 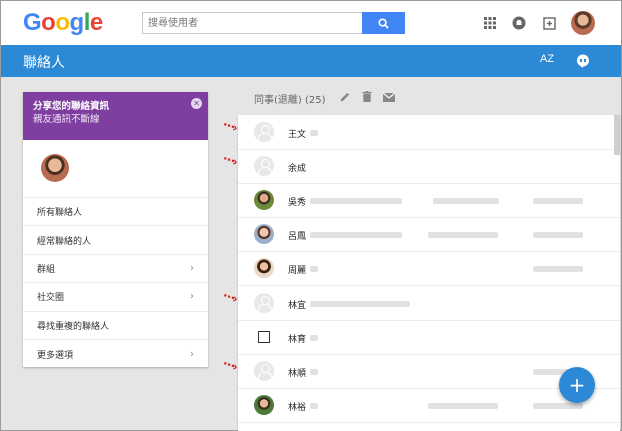 I want to click on sidebar-item-label: 更多選項, so click(x=55, y=355).